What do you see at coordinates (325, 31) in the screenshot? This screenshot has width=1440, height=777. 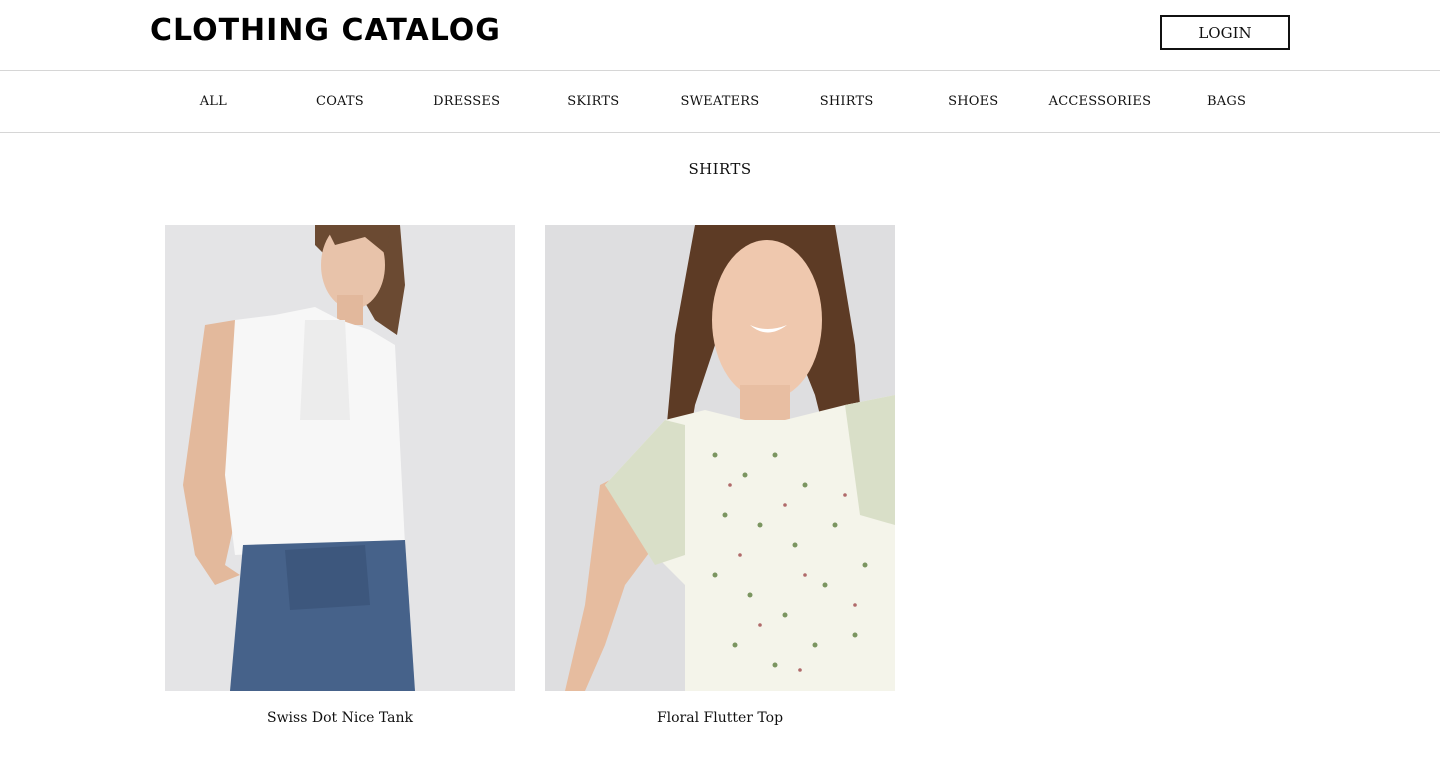 I see `site-logo: CLOTHING CATALOG` at bounding box center [325, 31].